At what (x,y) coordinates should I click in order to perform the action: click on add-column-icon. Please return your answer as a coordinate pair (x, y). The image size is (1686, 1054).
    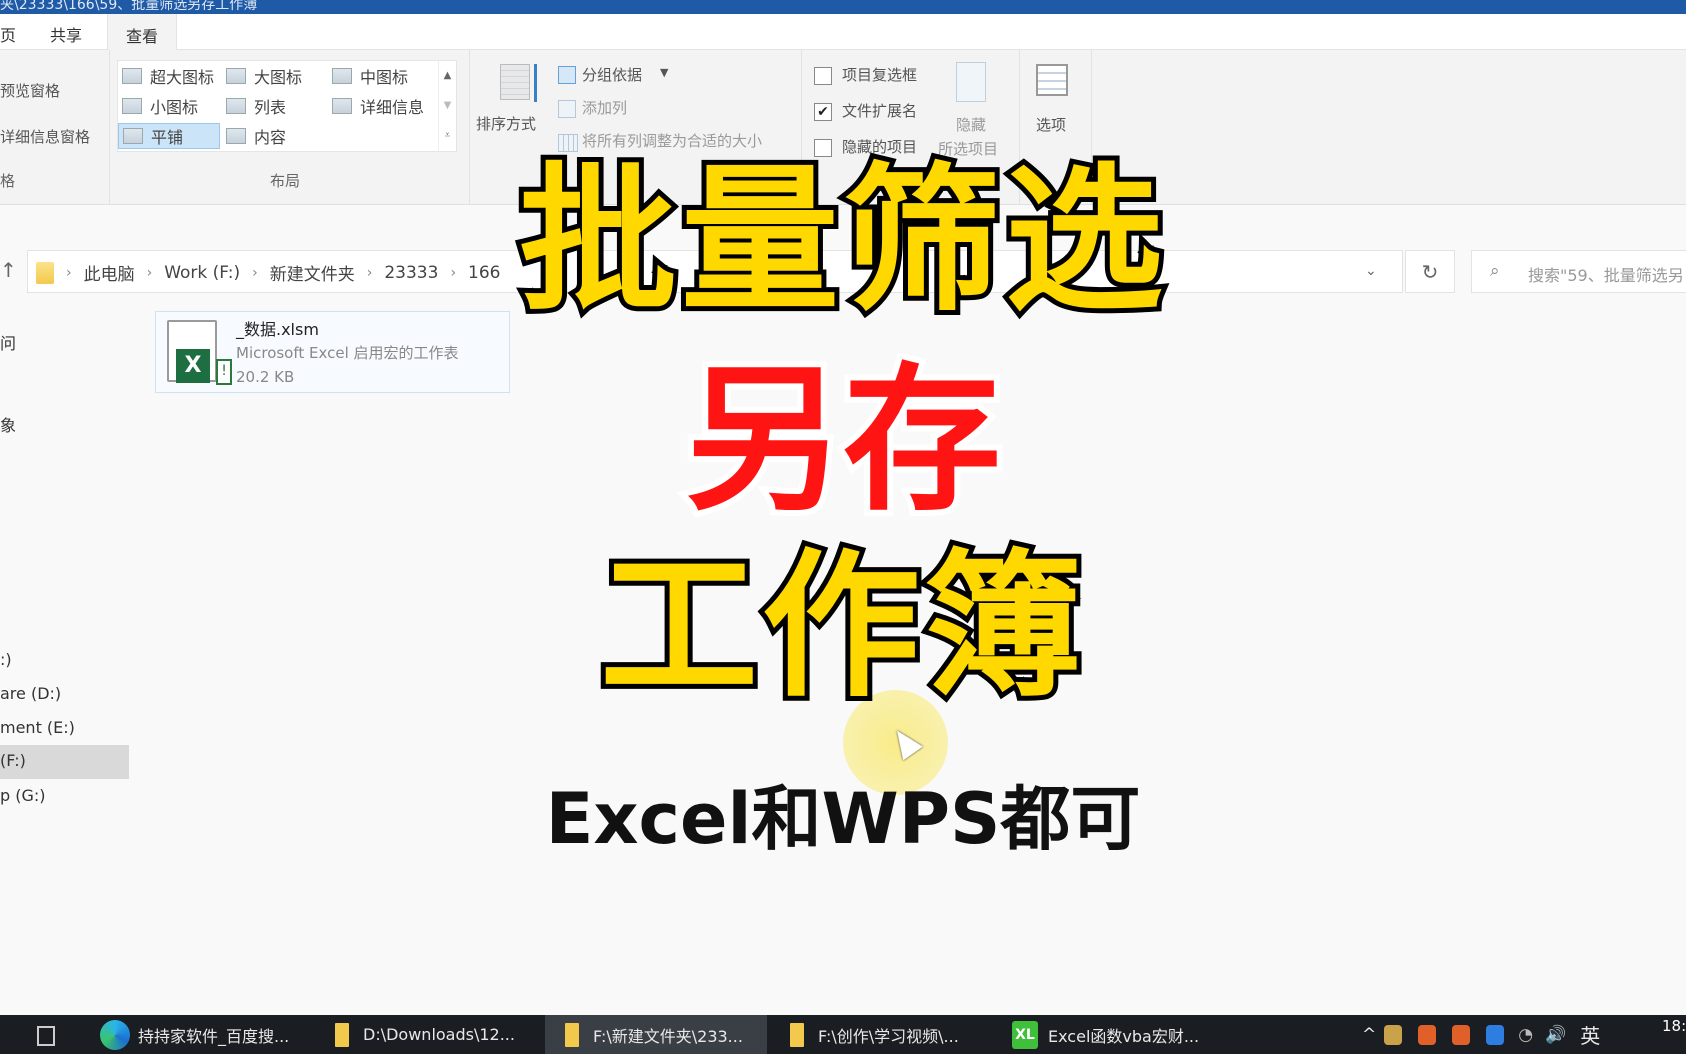
    Looking at the image, I should click on (567, 109).